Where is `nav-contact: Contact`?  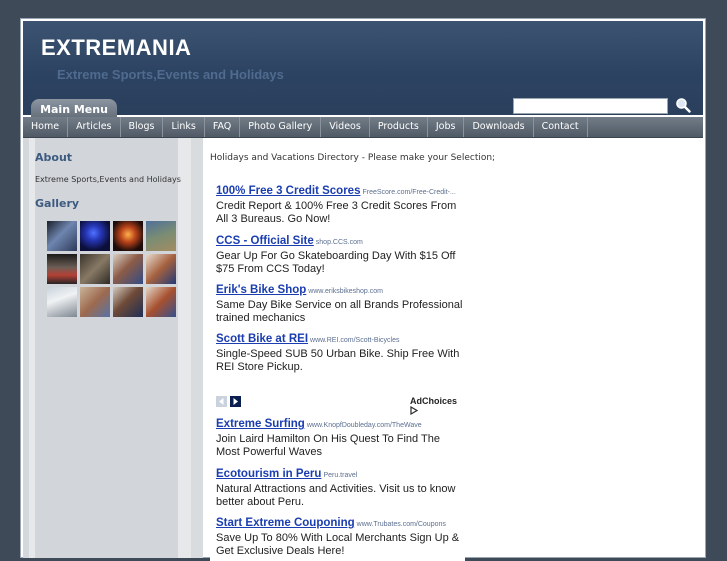
nav-contact: Contact is located at coordinates (561, 127).